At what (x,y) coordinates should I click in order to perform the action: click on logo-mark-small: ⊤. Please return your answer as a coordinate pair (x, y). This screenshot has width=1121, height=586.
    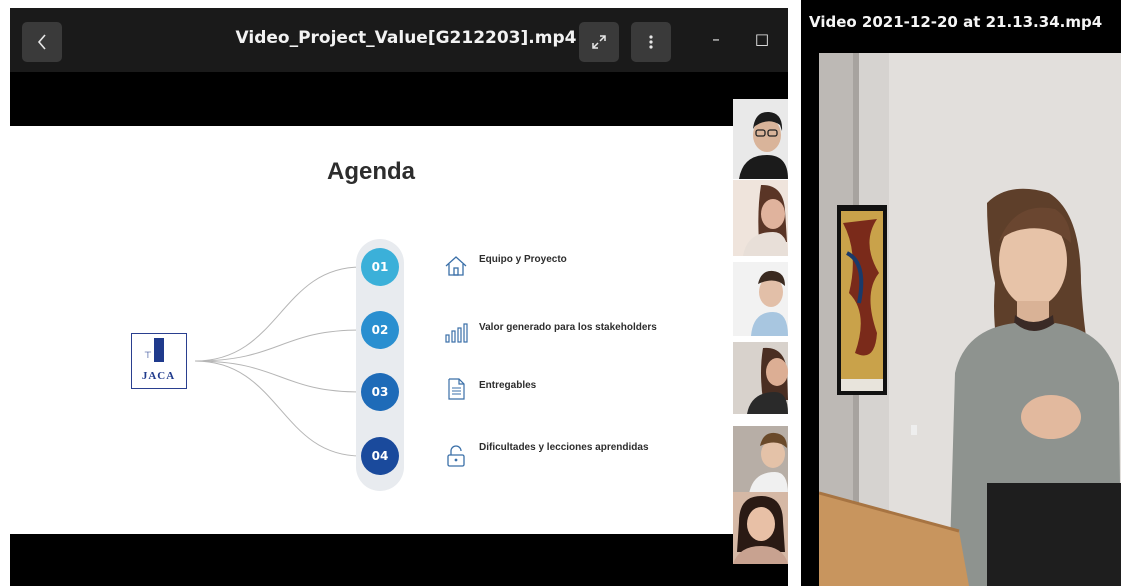
    Looking at the image, I should click on (148, 355).